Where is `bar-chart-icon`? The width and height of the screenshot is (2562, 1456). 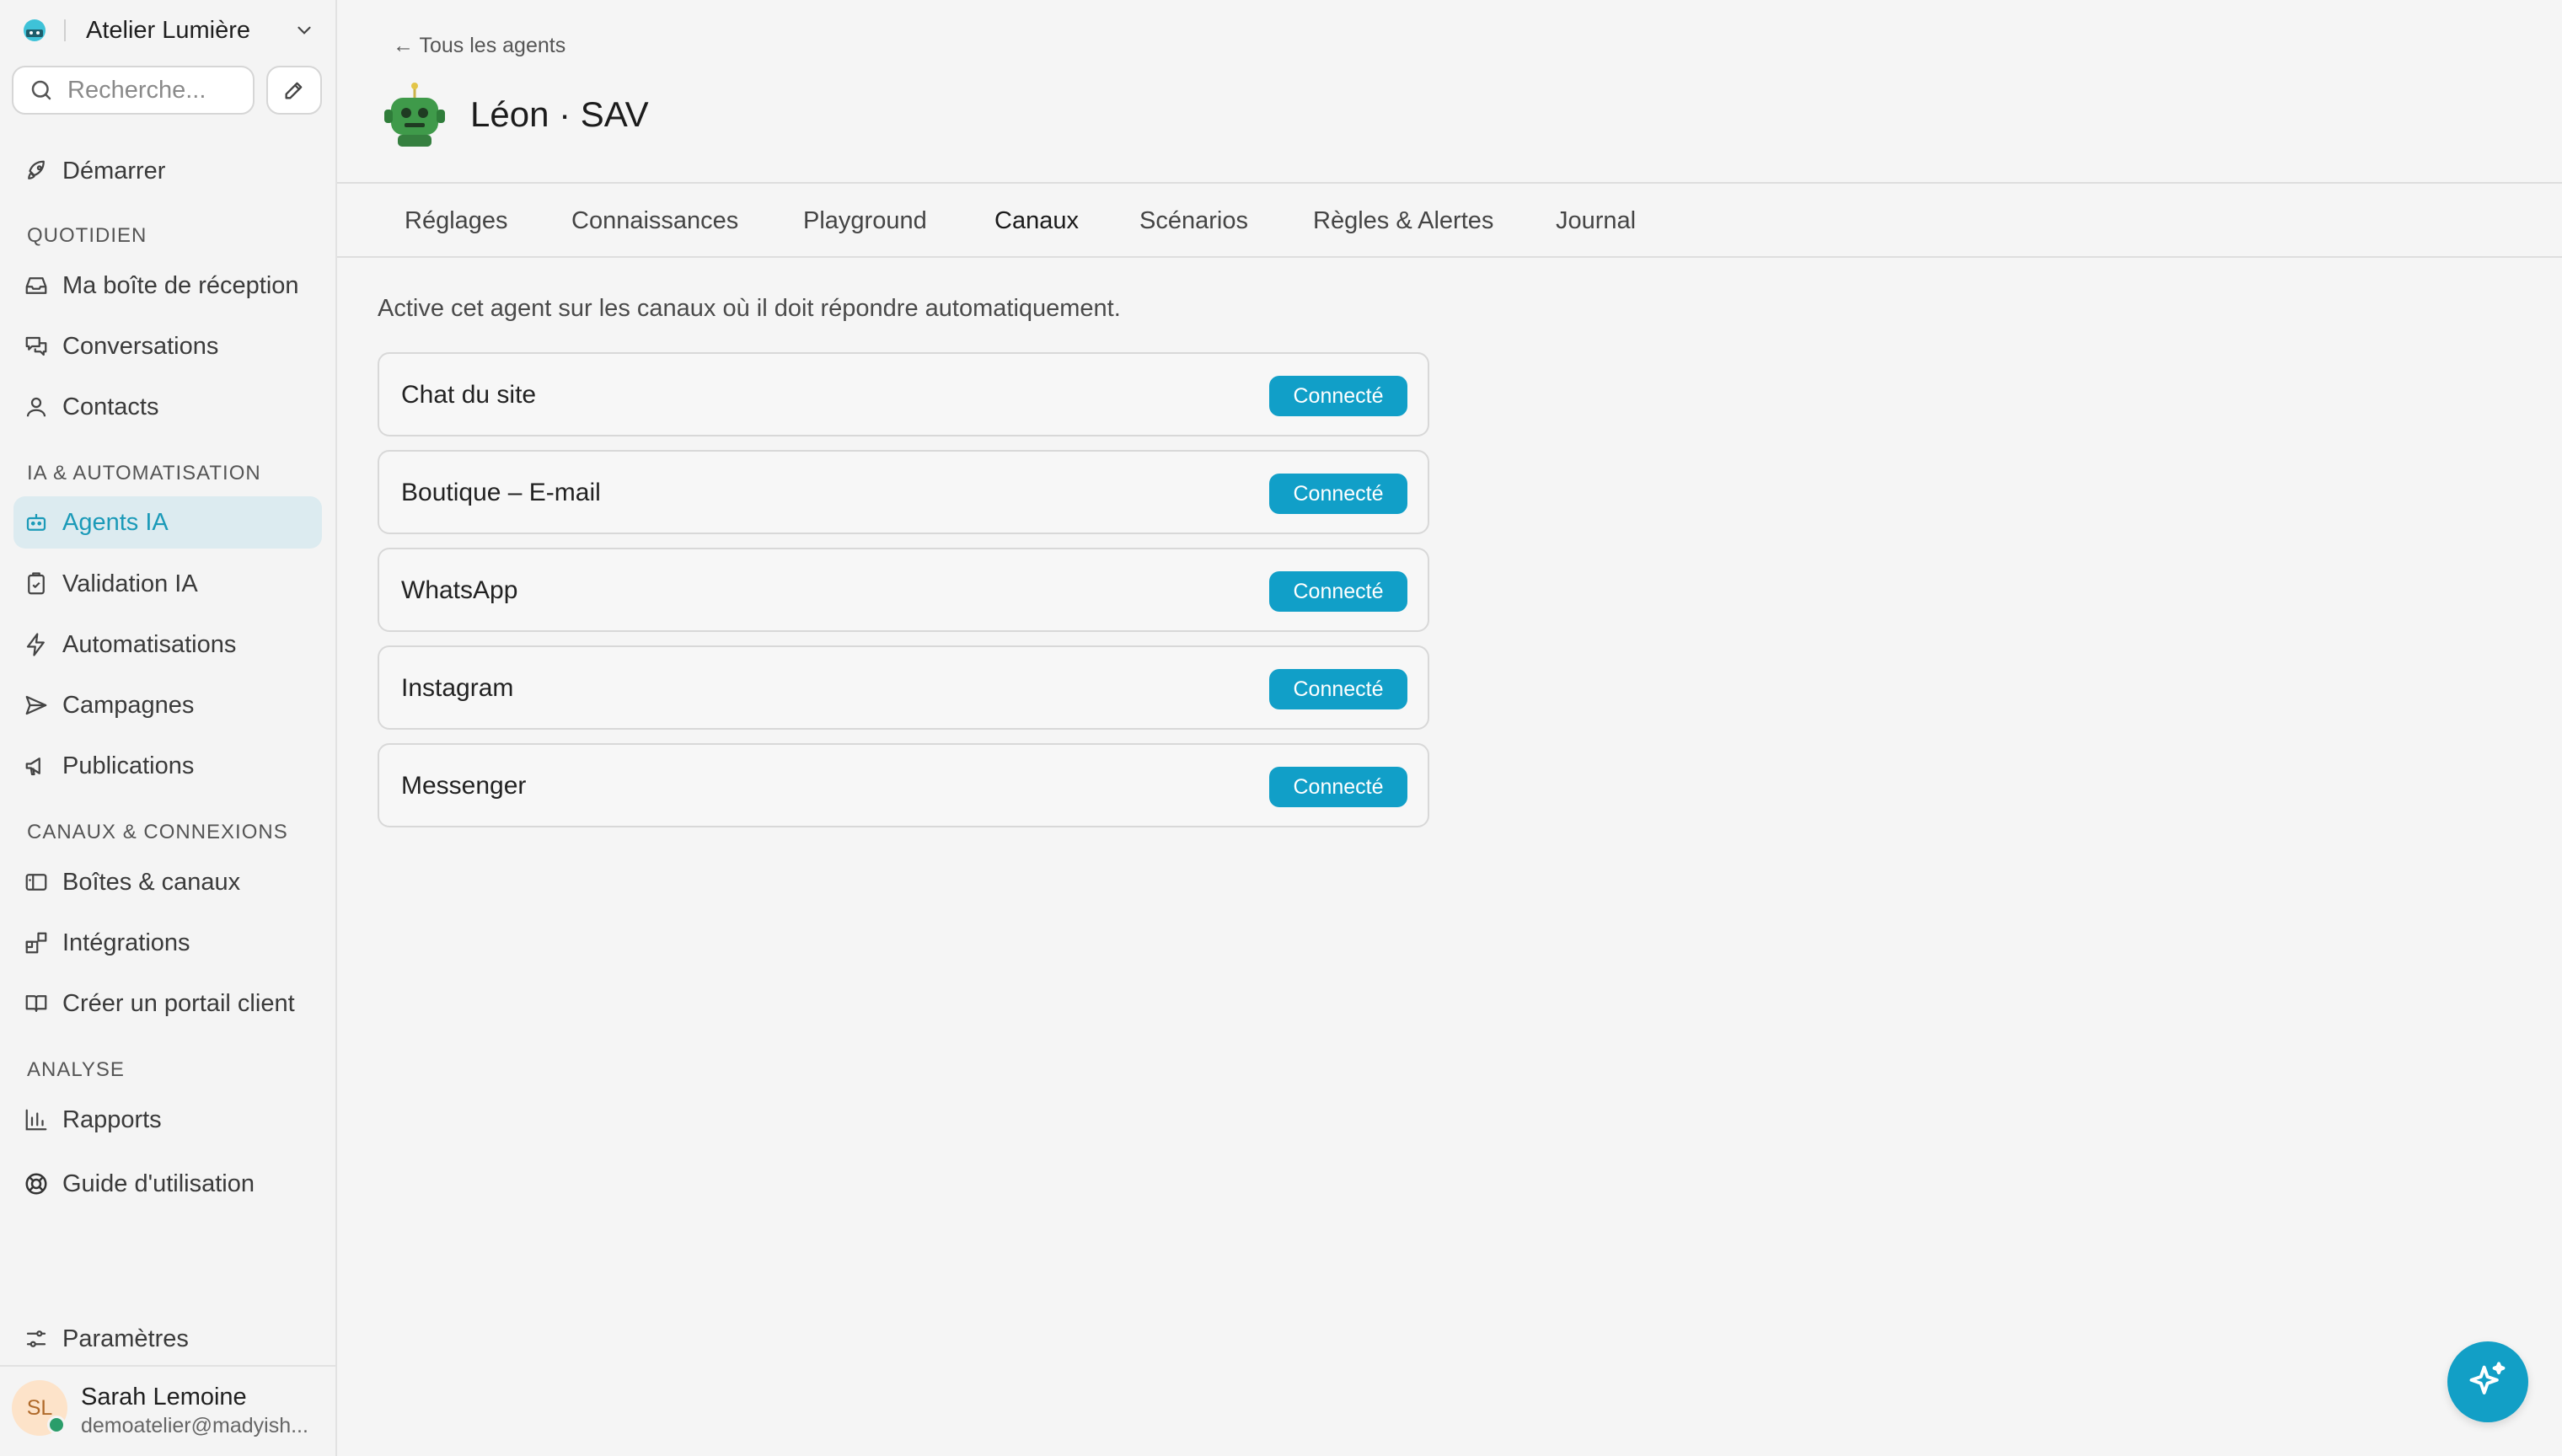
bar-chart-icon is located at coordinates (36, 1120).